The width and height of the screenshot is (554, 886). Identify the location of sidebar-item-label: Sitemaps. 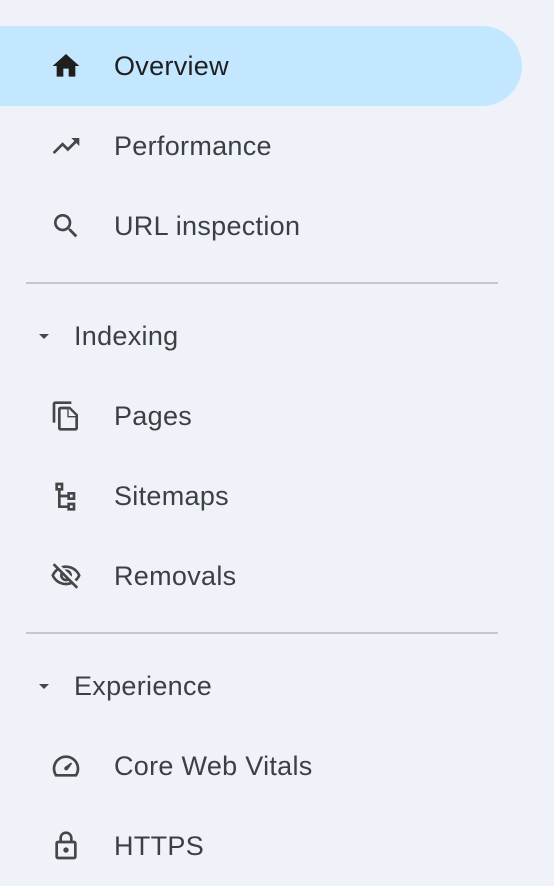
(171, 496).